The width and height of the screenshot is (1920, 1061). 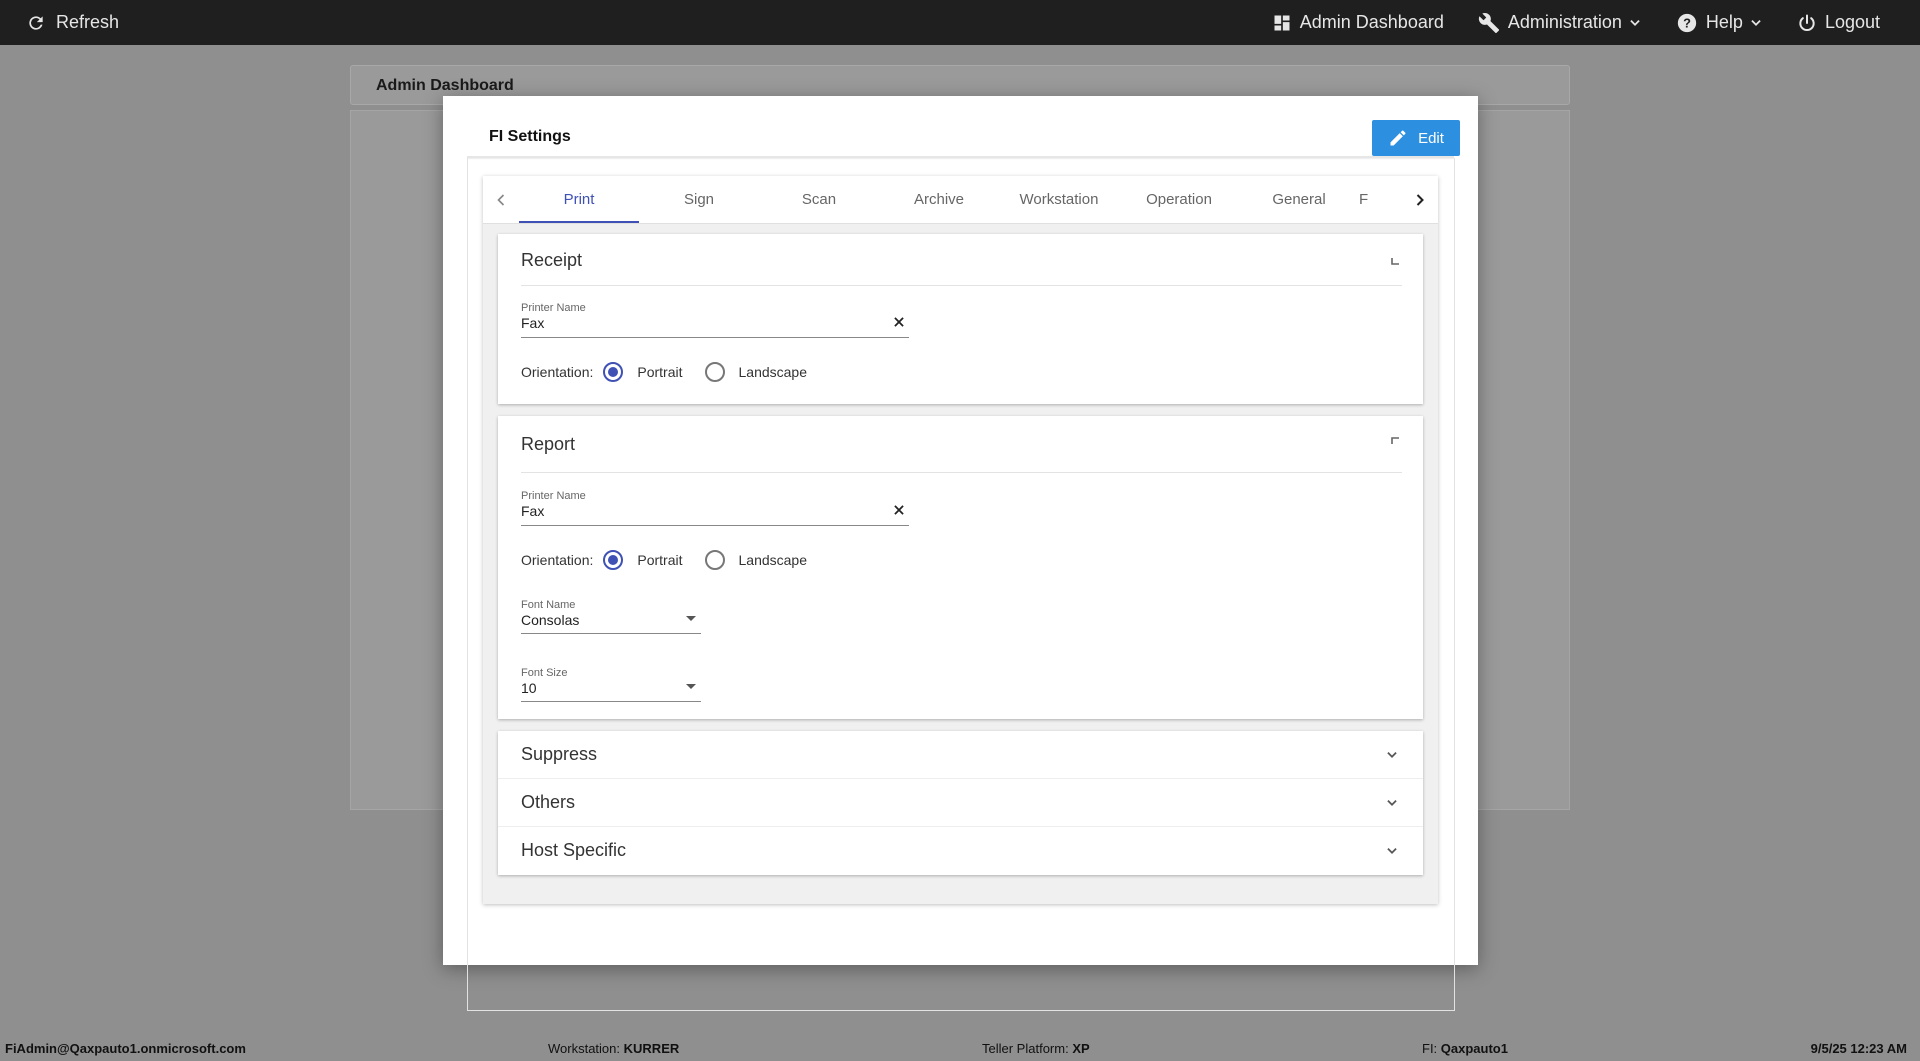 What do you see at coordinates (960, 851) in the screenshot?
I see `host-specific-section-header: Host Specific` at bounding box center [960, 851].